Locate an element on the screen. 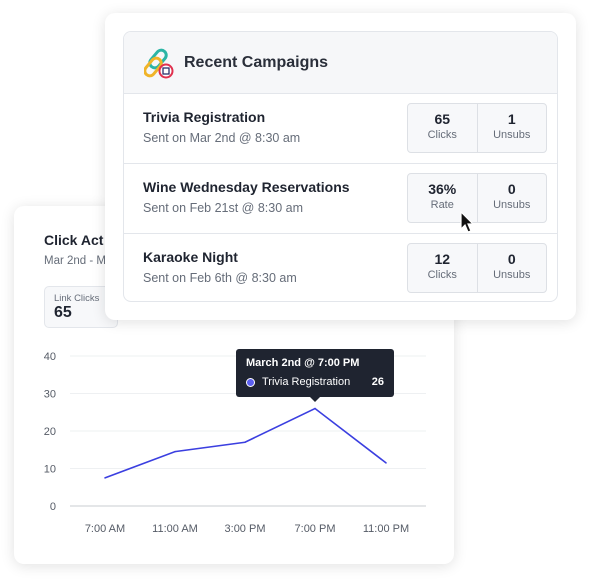  campaign-sent-date: Sent on Feb 21st @ 8:30 am is located at coordinates (223, 208).